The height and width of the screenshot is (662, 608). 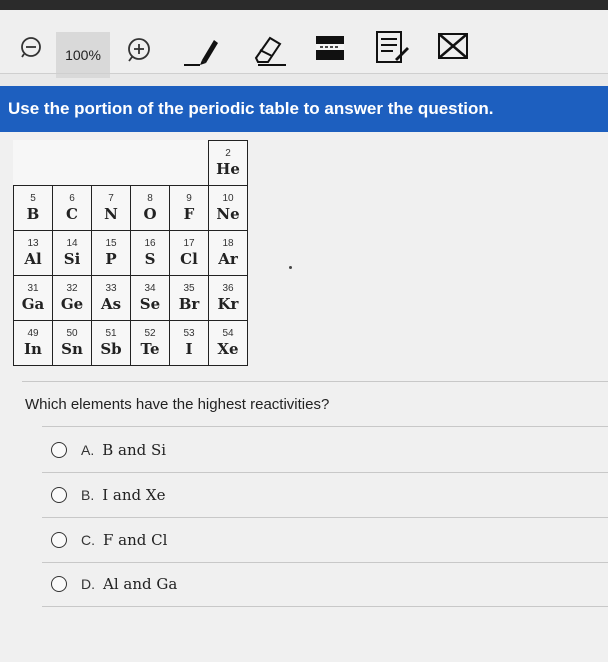 I want to click on element-cell: 14 Si, so click(x=72, y=253).